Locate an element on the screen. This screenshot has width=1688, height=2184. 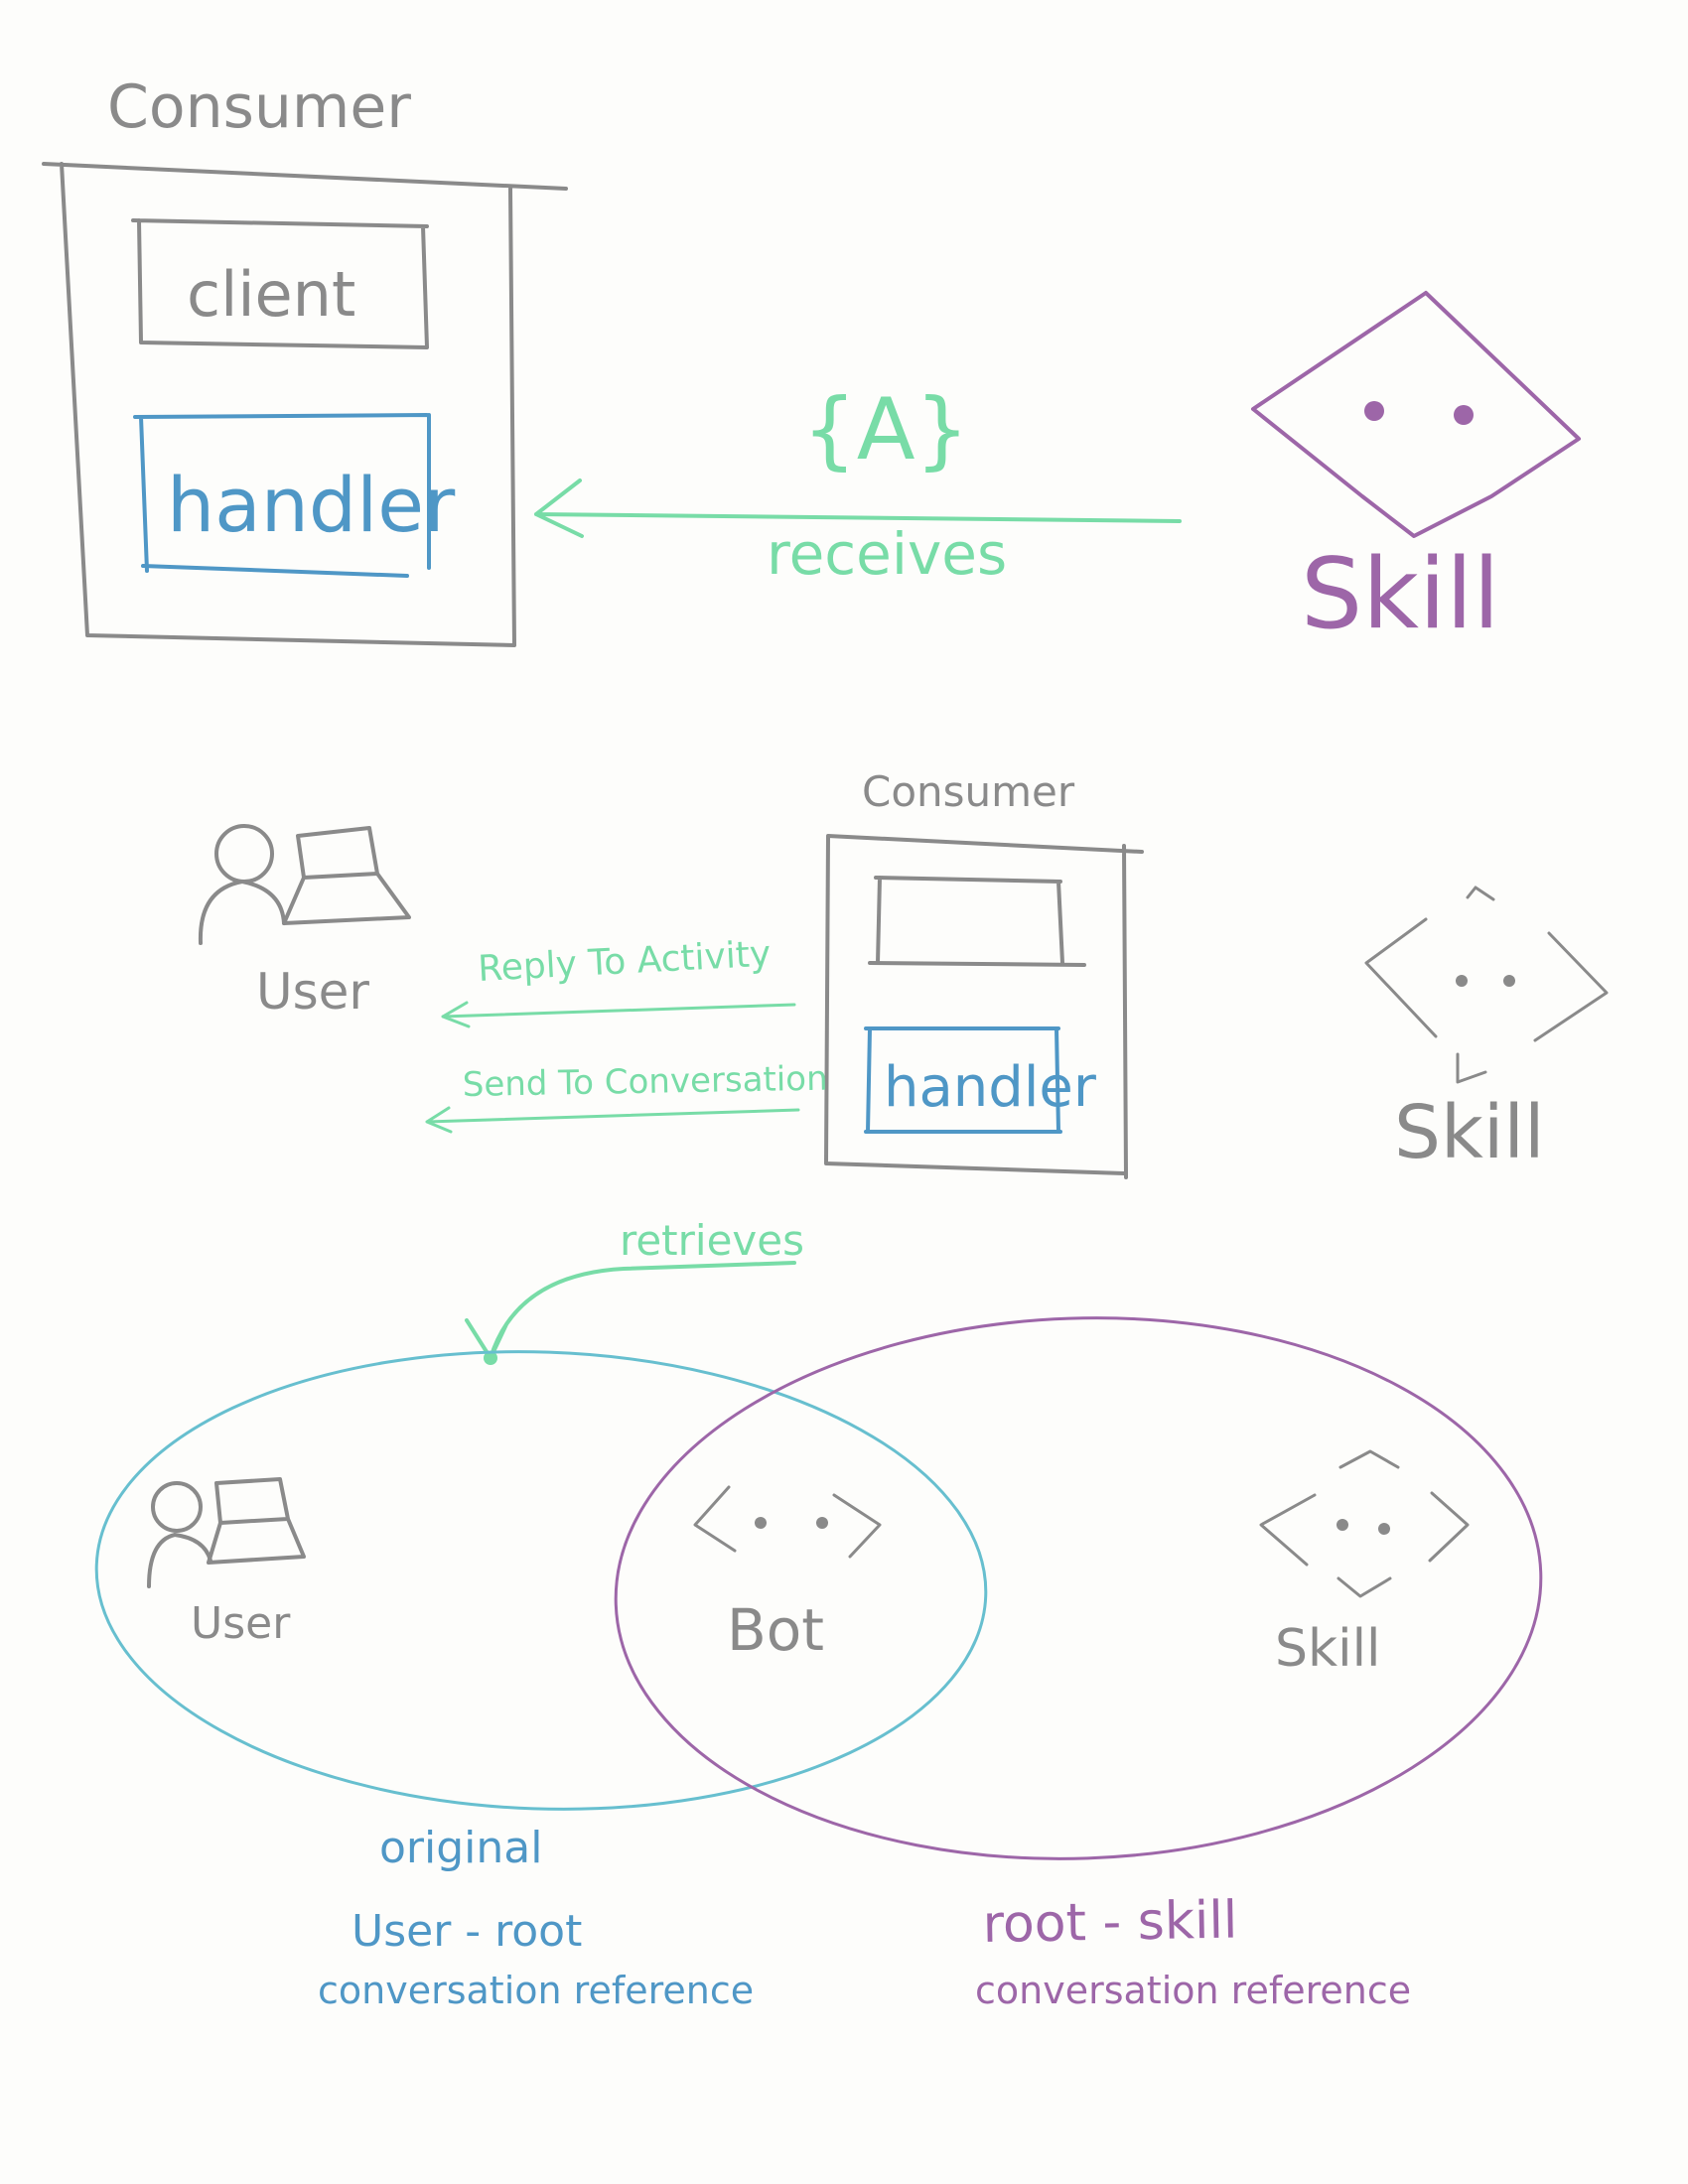
right-caption-line-2: conversation reference is located at coordinates (1193, 1990).